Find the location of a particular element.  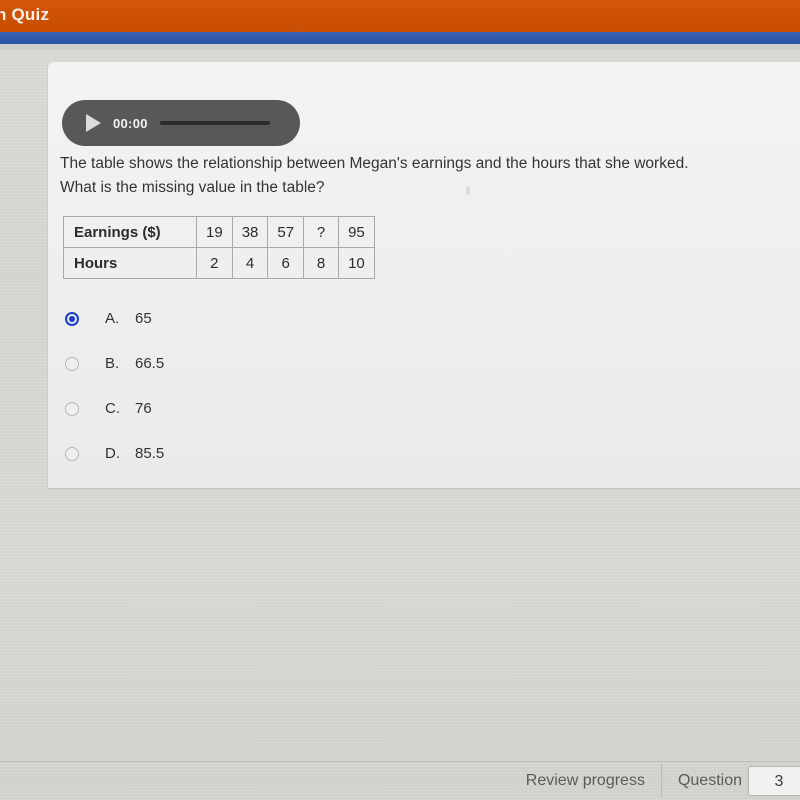

earnings-cell-1: 19 is located at coordinates (214, 232).